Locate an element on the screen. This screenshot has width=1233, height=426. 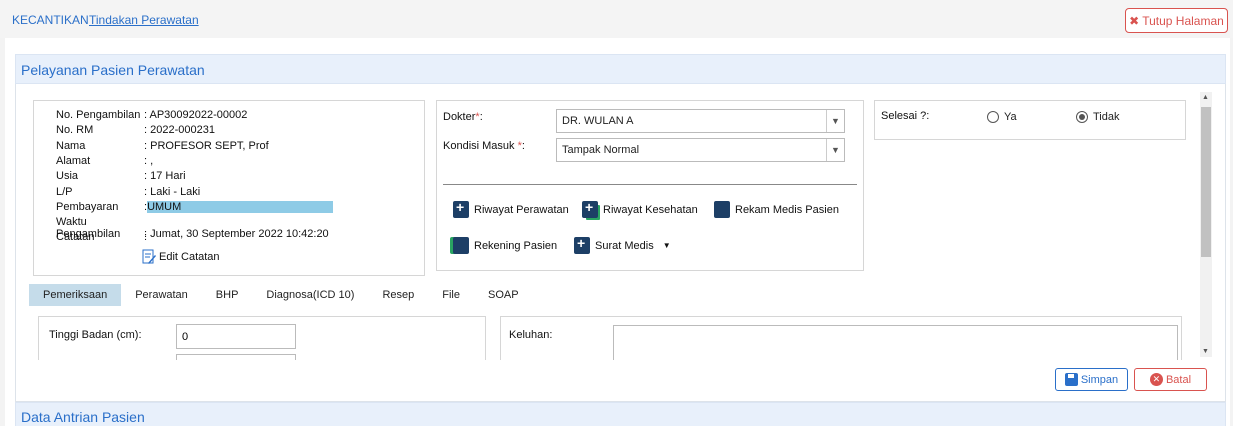
height-label: Tinggi Badan (cm): is located at coordinates (95, 335).